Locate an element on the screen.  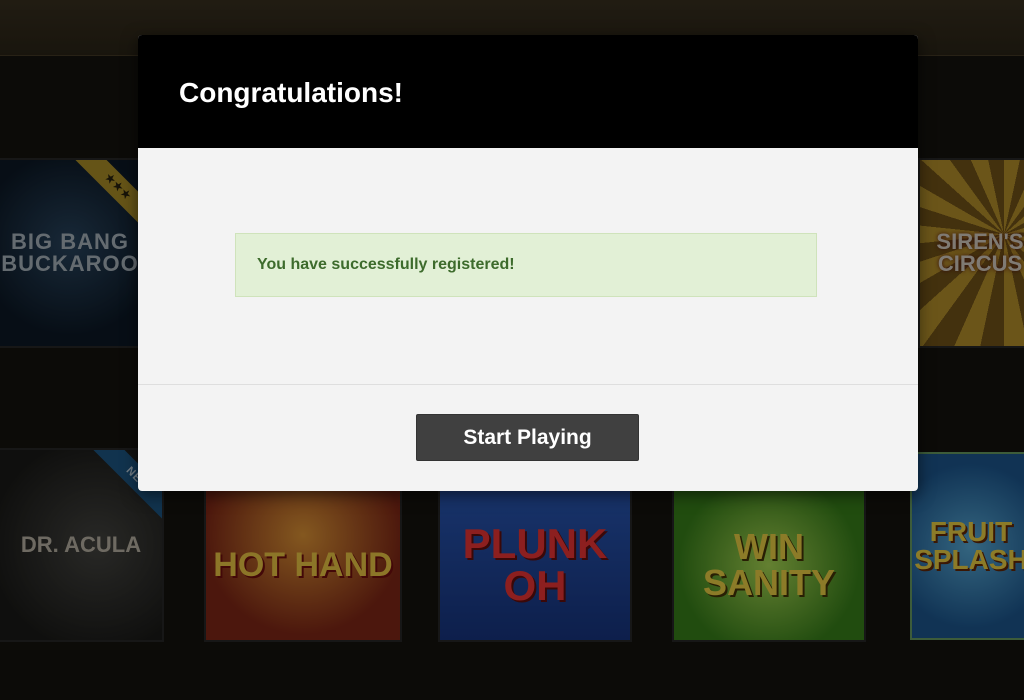
success-alert: You have successfully registered! is located at coordinates (526, 265).